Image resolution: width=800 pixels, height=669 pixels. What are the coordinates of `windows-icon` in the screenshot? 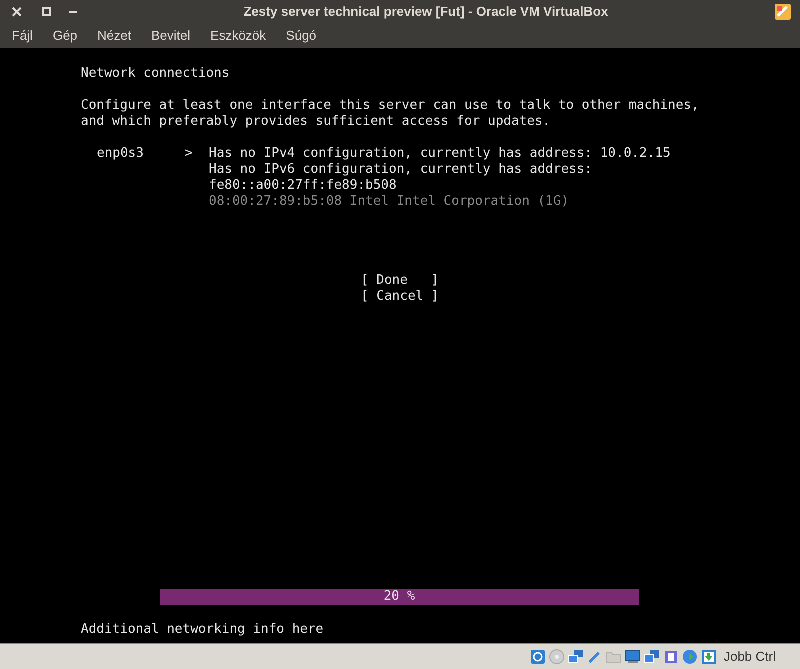 It's located at (652, 656).